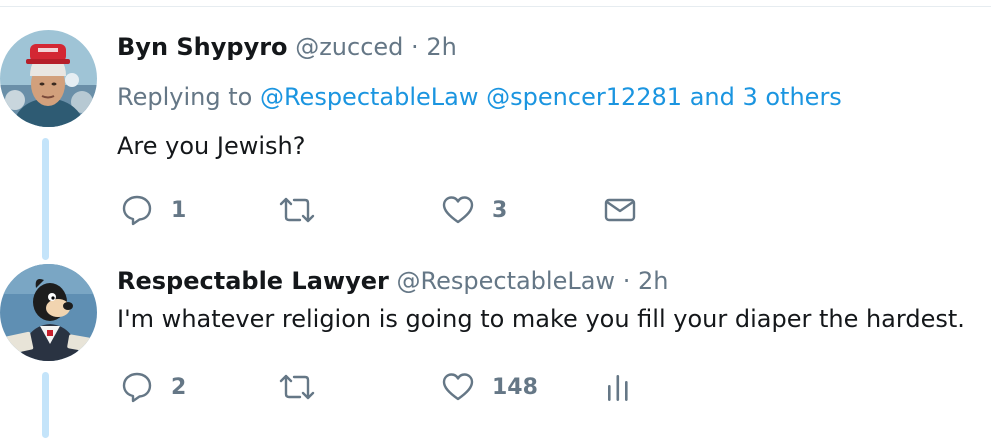 This screenshot has width=991, height=438. I want to click on display-name: Byn Shypyro, so click(202, 47).